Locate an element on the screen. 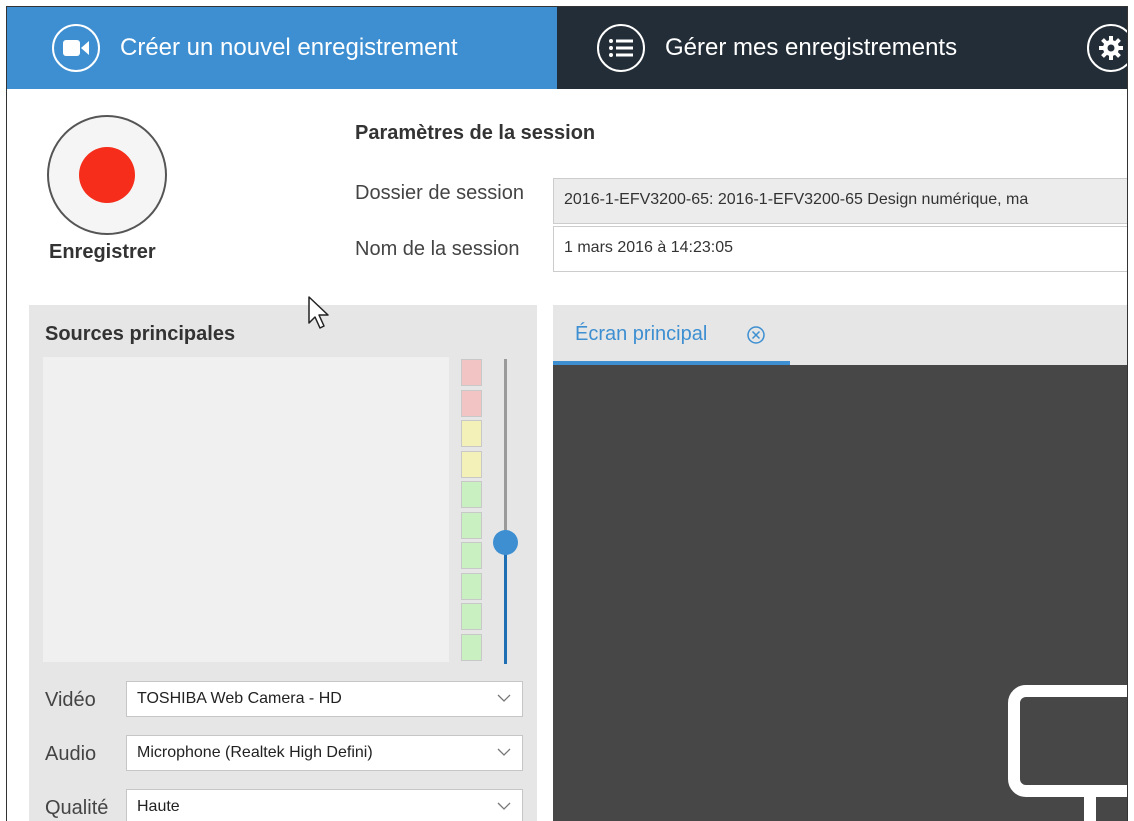  tab-settings is located at coordinates (1107, 48).